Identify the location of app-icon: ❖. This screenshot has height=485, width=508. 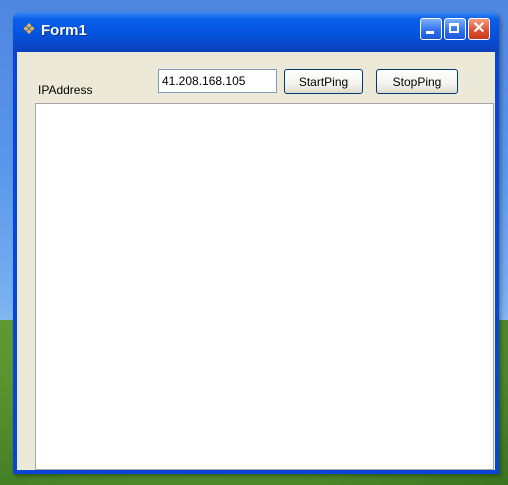
(29, 29).